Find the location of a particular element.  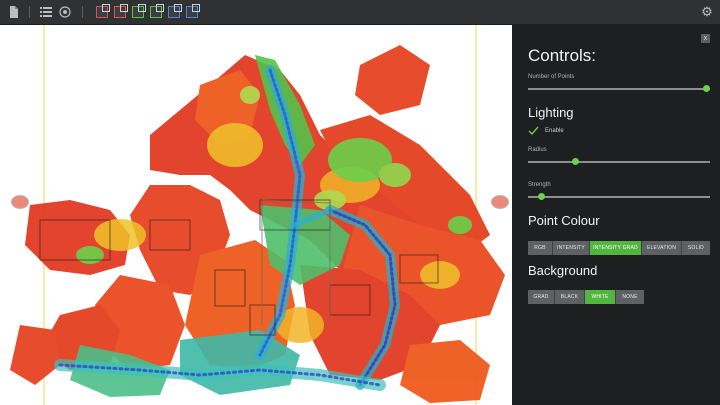

number-of-points-label: Number of Points is located at coordinates (551, 77).